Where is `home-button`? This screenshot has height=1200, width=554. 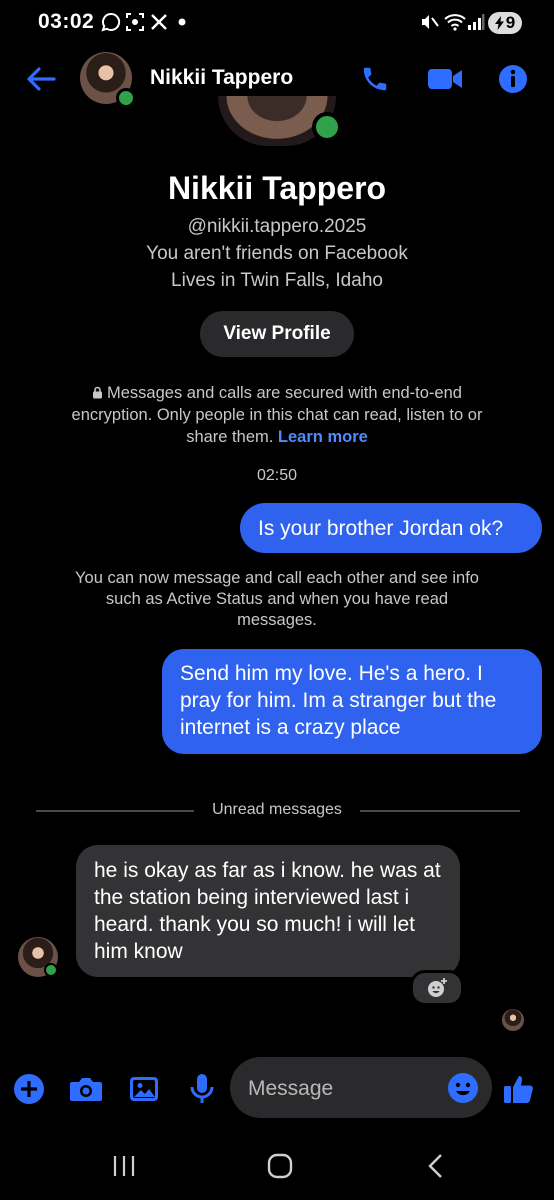 home-button is located at coordinates (280, 1166).